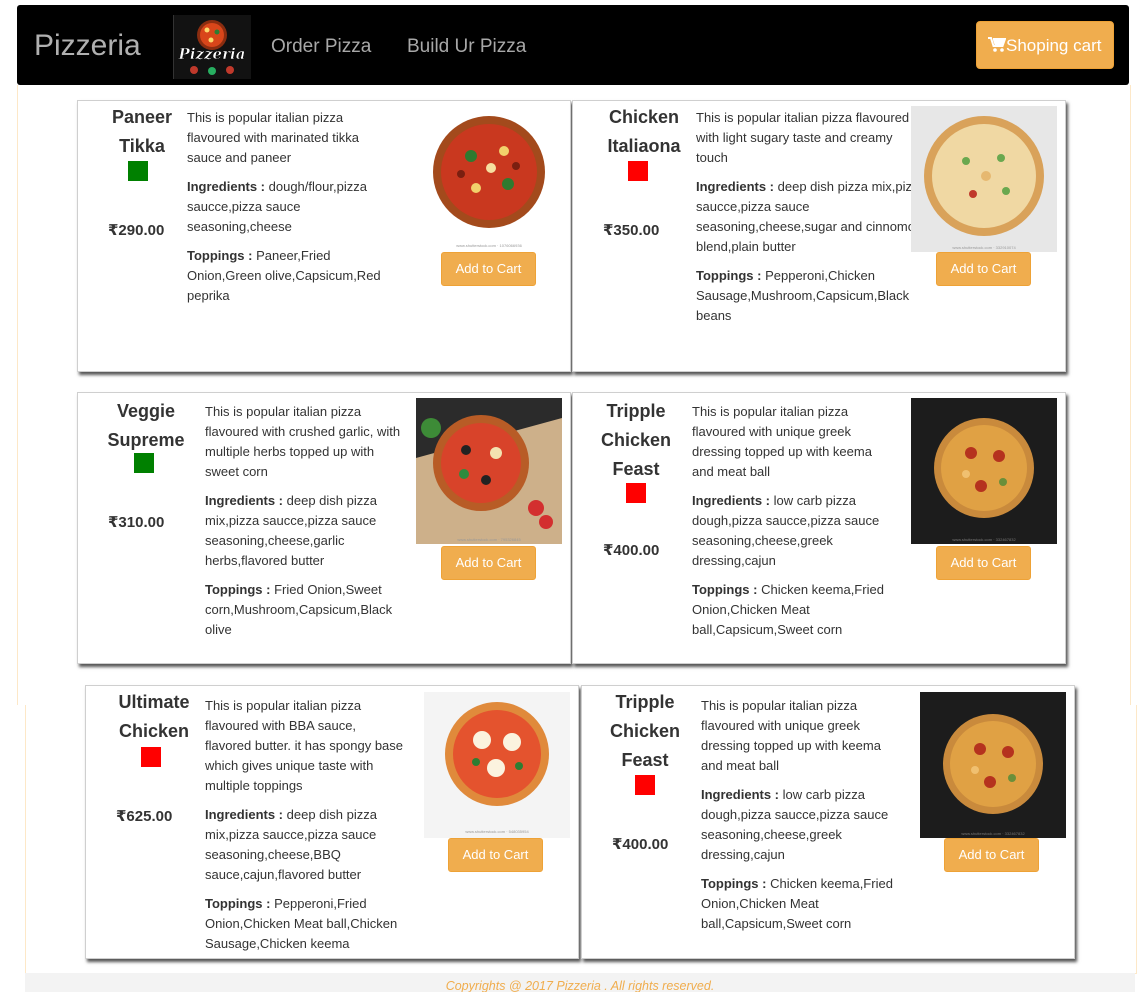 Image resolution: width=1140 pixels, height=992 pixels. I want to click on pizza-name: Ultimate Chicken, so click(154, 716).